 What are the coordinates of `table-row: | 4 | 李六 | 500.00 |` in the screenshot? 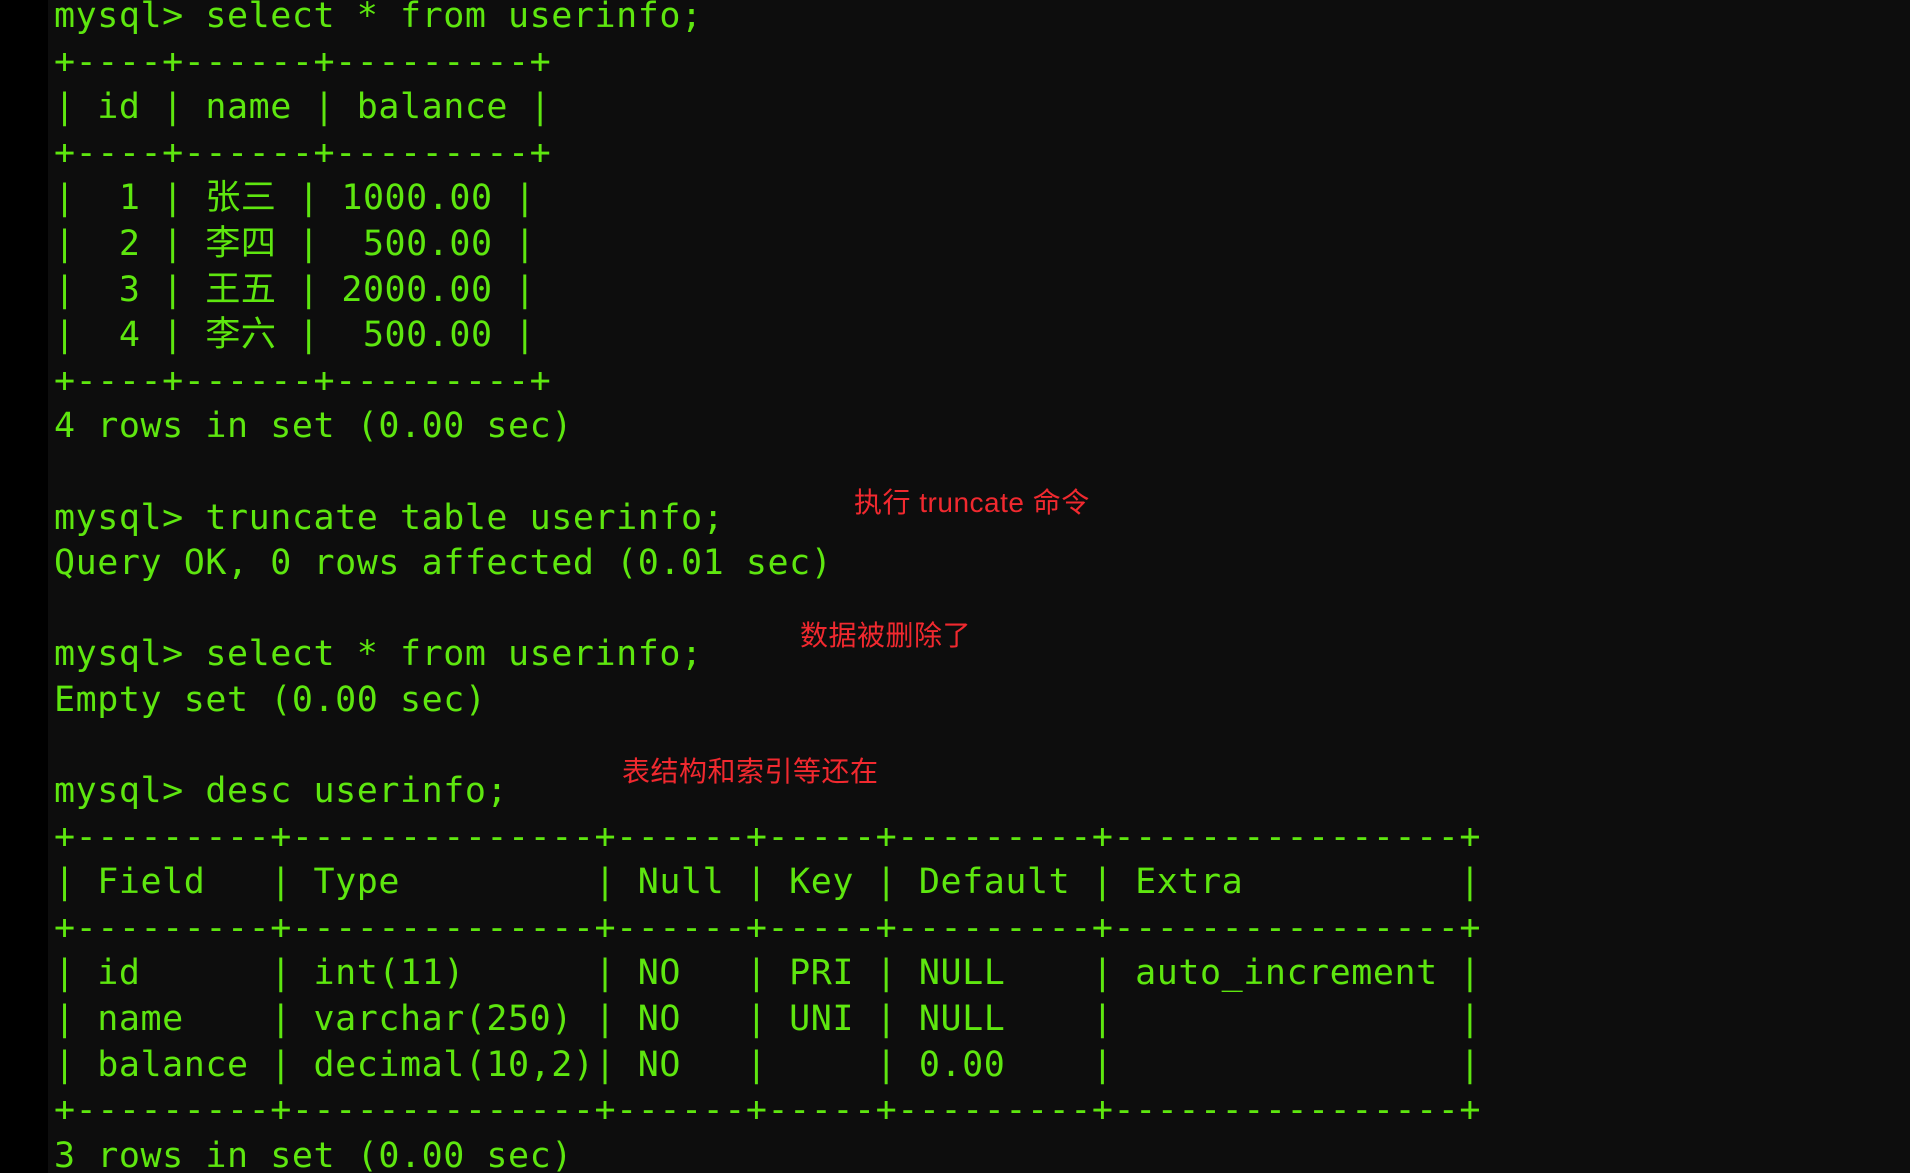 It's located at (295, 335).